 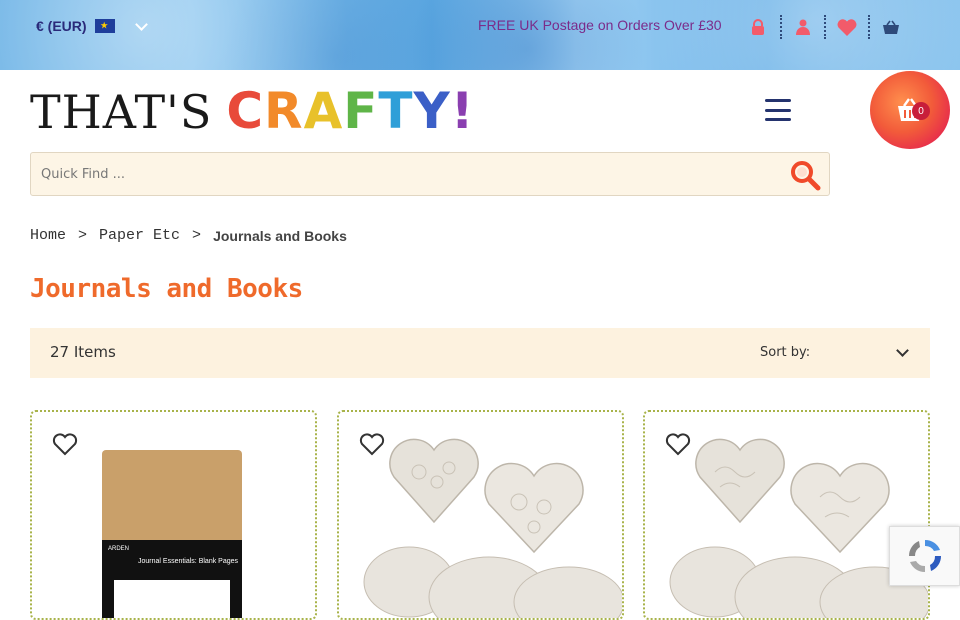 What do you see at coordinates (778, 100) in the screenshot?
I see `hamburger-icon` at bounding box center [778, 100].